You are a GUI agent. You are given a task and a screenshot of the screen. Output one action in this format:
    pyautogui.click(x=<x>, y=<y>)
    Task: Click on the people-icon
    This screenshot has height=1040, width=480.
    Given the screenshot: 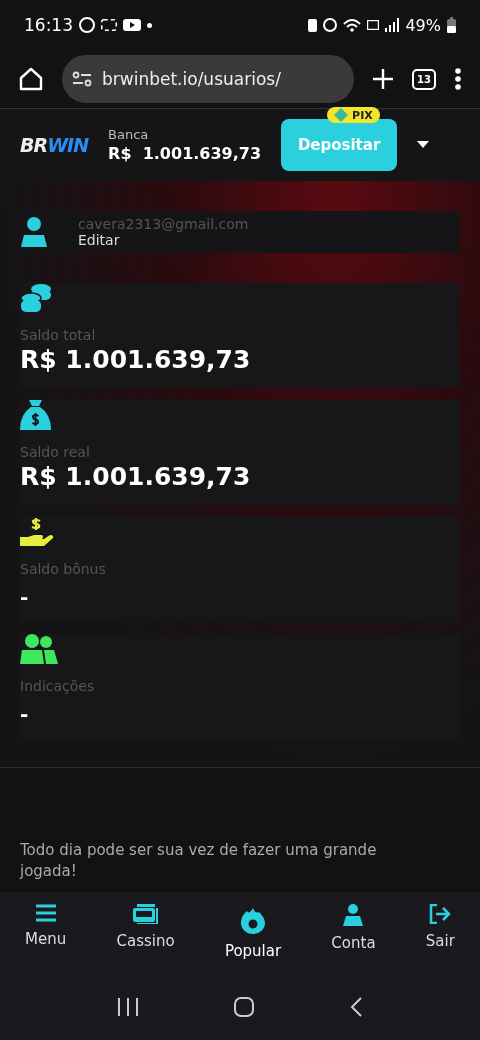 What is the action you would take?
    pyautogui.click(x=39, y=649)
    